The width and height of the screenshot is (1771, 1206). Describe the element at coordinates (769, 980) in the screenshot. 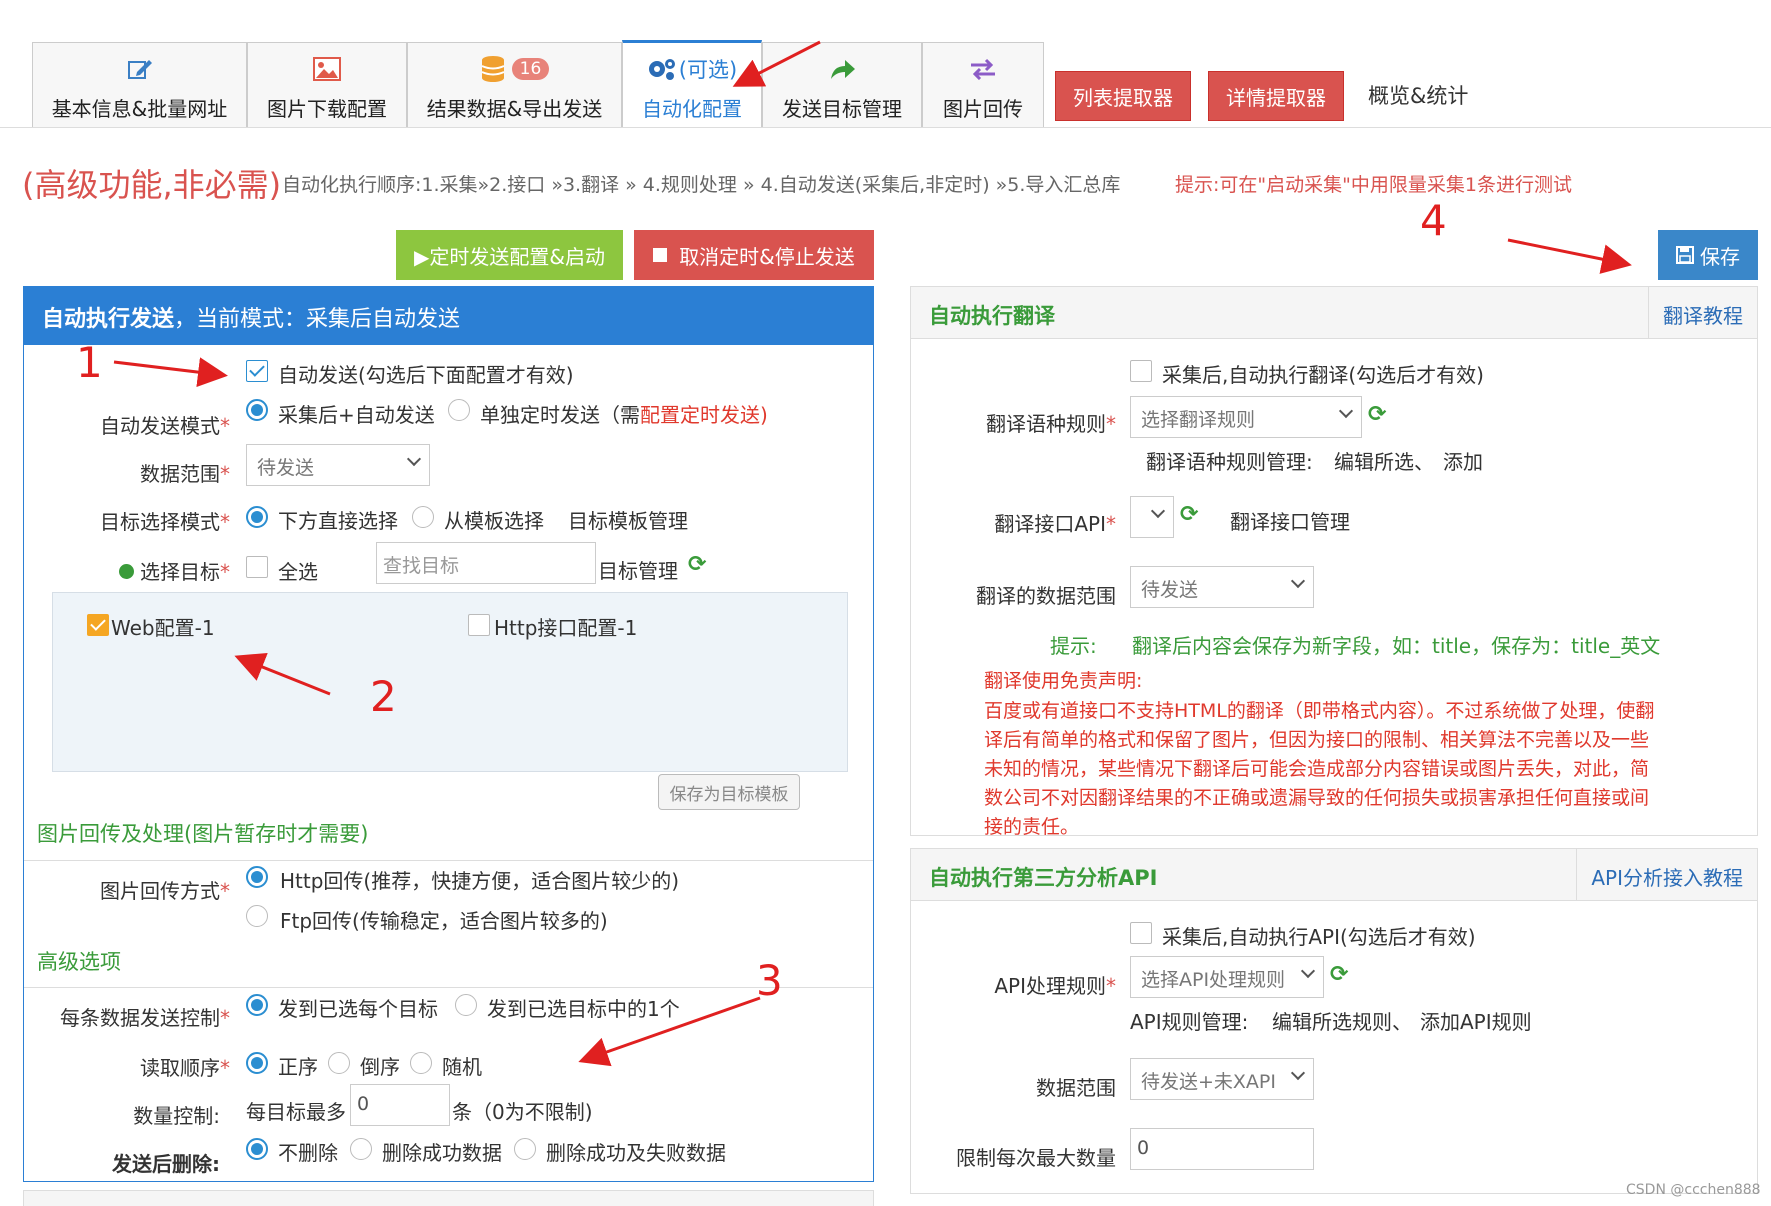

I see `annotation-3: 3` at that location.